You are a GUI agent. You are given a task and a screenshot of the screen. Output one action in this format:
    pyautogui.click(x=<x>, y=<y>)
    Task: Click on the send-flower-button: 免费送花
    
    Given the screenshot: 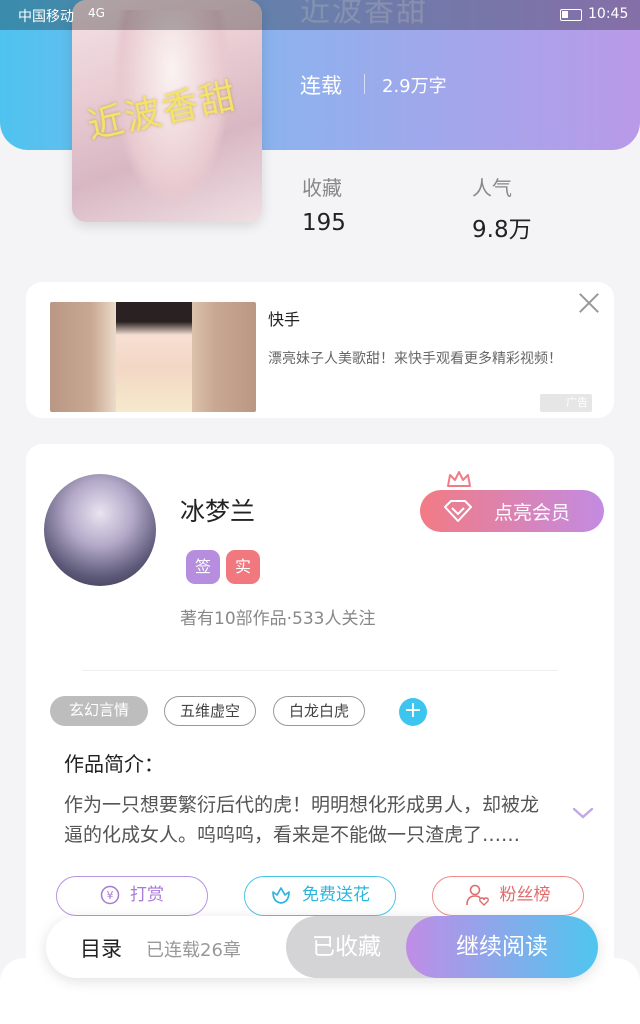 What is the action you would take?
    pyautogui.click(x=320, y=896)
    